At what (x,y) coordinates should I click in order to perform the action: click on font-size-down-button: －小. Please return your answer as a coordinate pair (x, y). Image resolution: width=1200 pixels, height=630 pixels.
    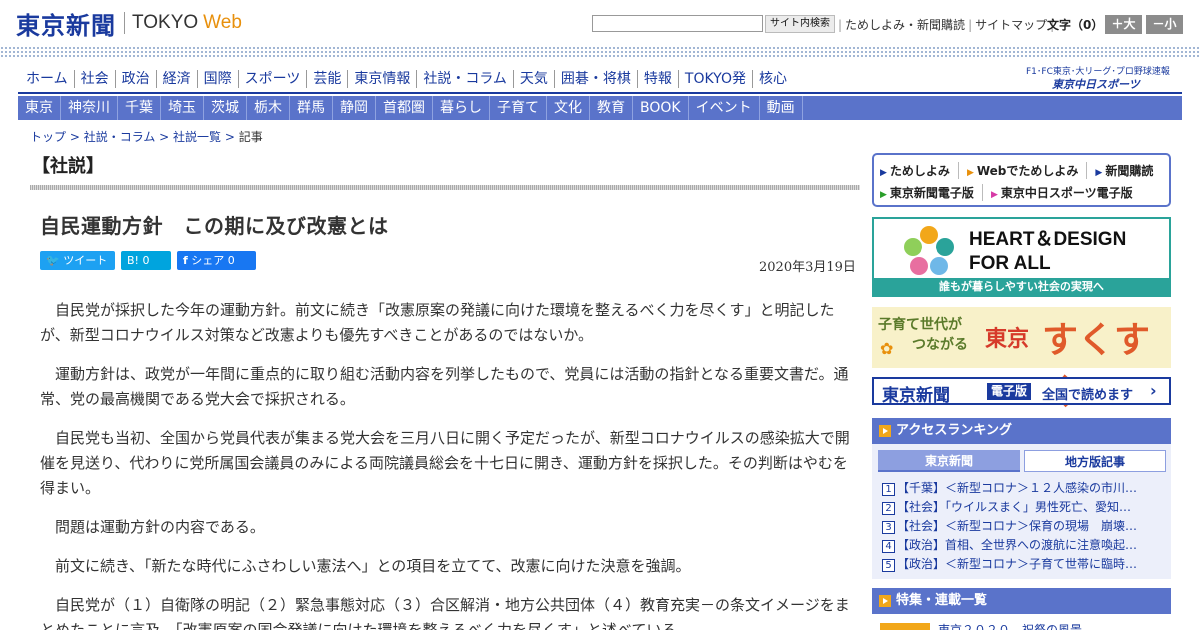
    Looking at the image, I should click on (1164, 24).